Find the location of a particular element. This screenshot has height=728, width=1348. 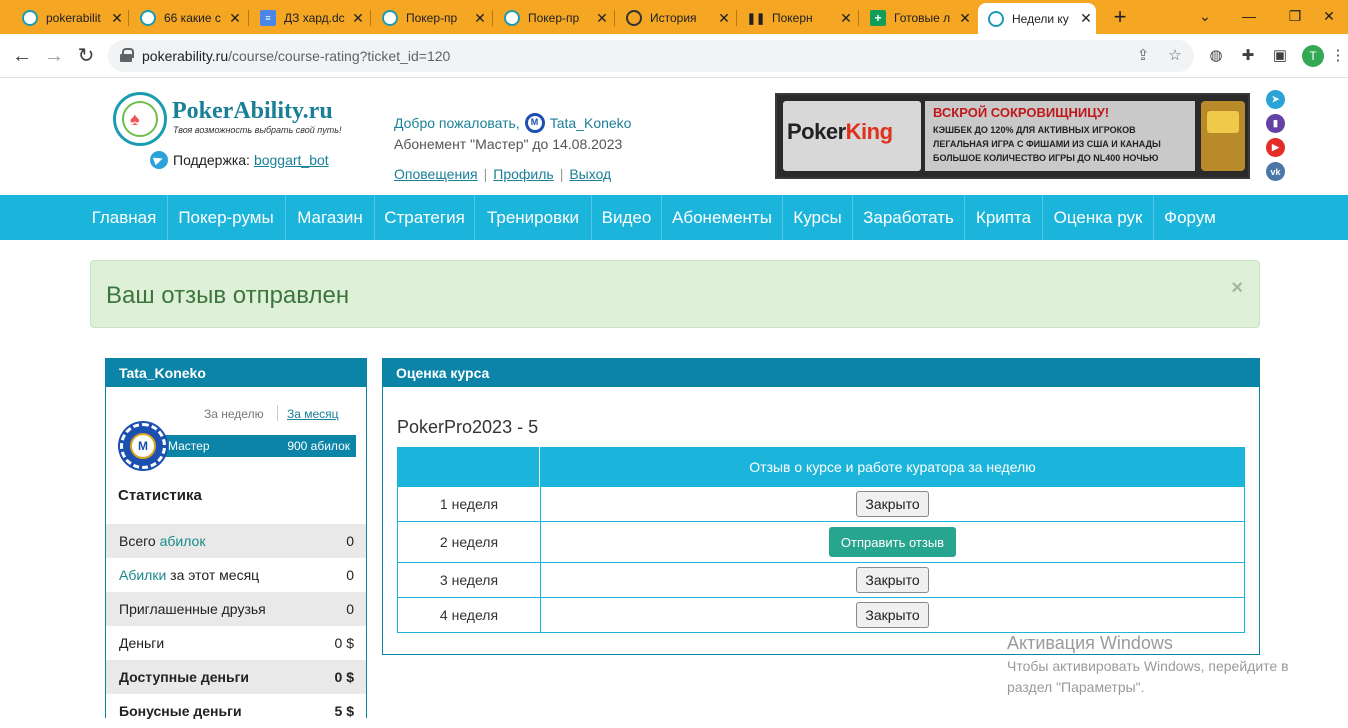

telegram-social-icon: ➤ is located at coordinates (1275, 99).